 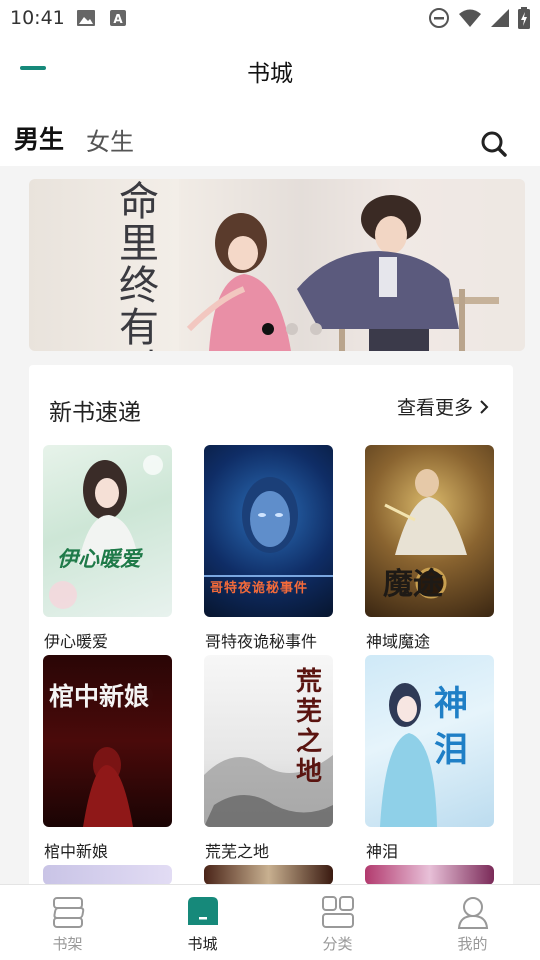 I want to click on header: 书城, so click(x=270, y=68).